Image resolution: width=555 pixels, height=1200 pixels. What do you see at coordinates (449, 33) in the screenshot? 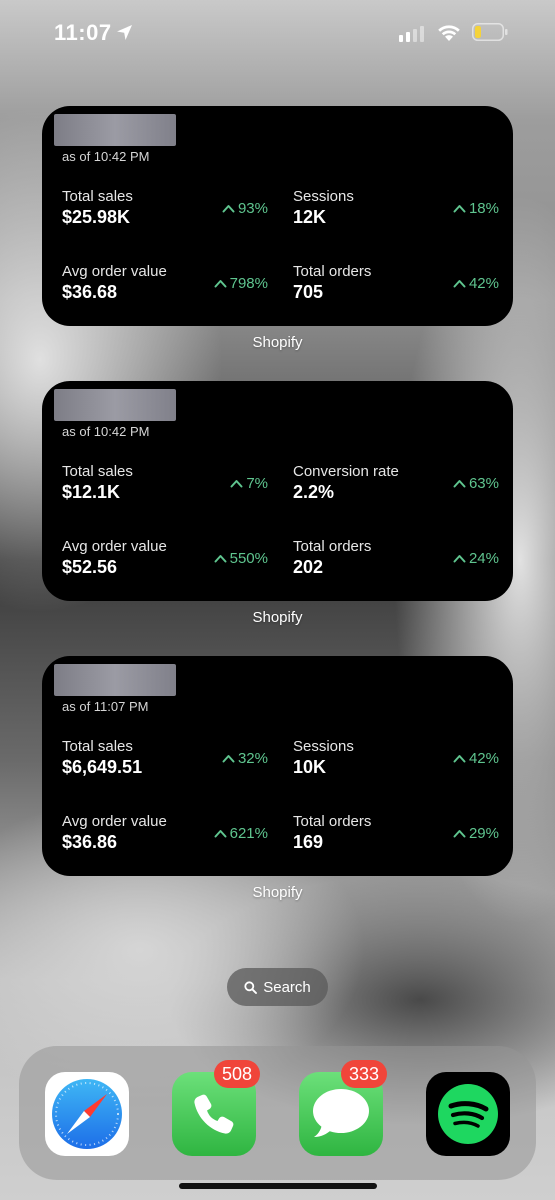
I see `wifi-icon` at bounding box center [449, 33].